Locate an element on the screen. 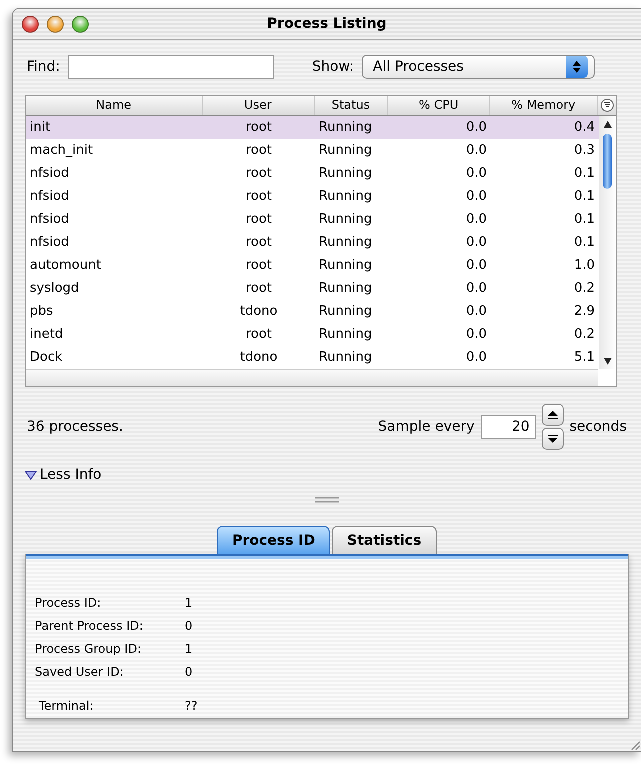  table-cell-text: 0.4 is located at coordinates (584, 128).